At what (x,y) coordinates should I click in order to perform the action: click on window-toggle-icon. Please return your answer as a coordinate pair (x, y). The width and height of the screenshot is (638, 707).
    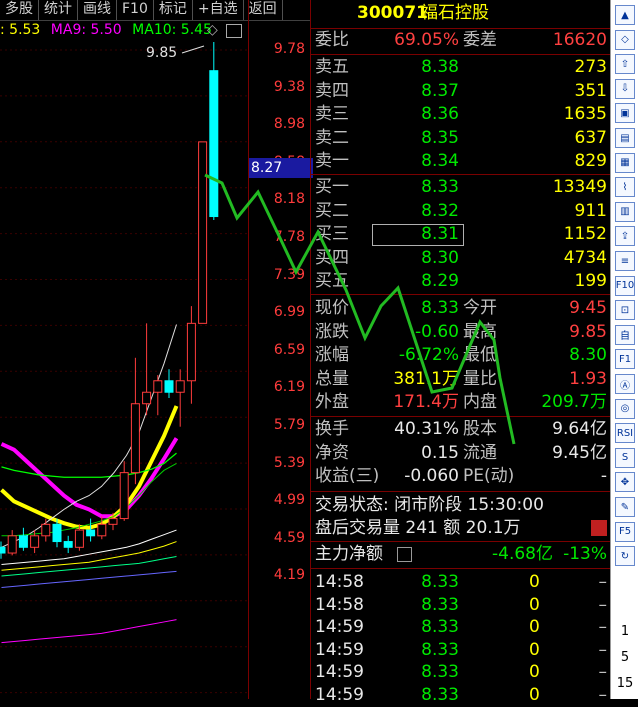
    Looking at the image, I should click on (234, 31).